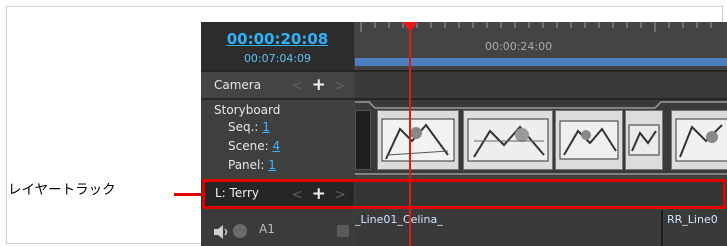  I want to click on panel-link: 1, so click(272, 165).